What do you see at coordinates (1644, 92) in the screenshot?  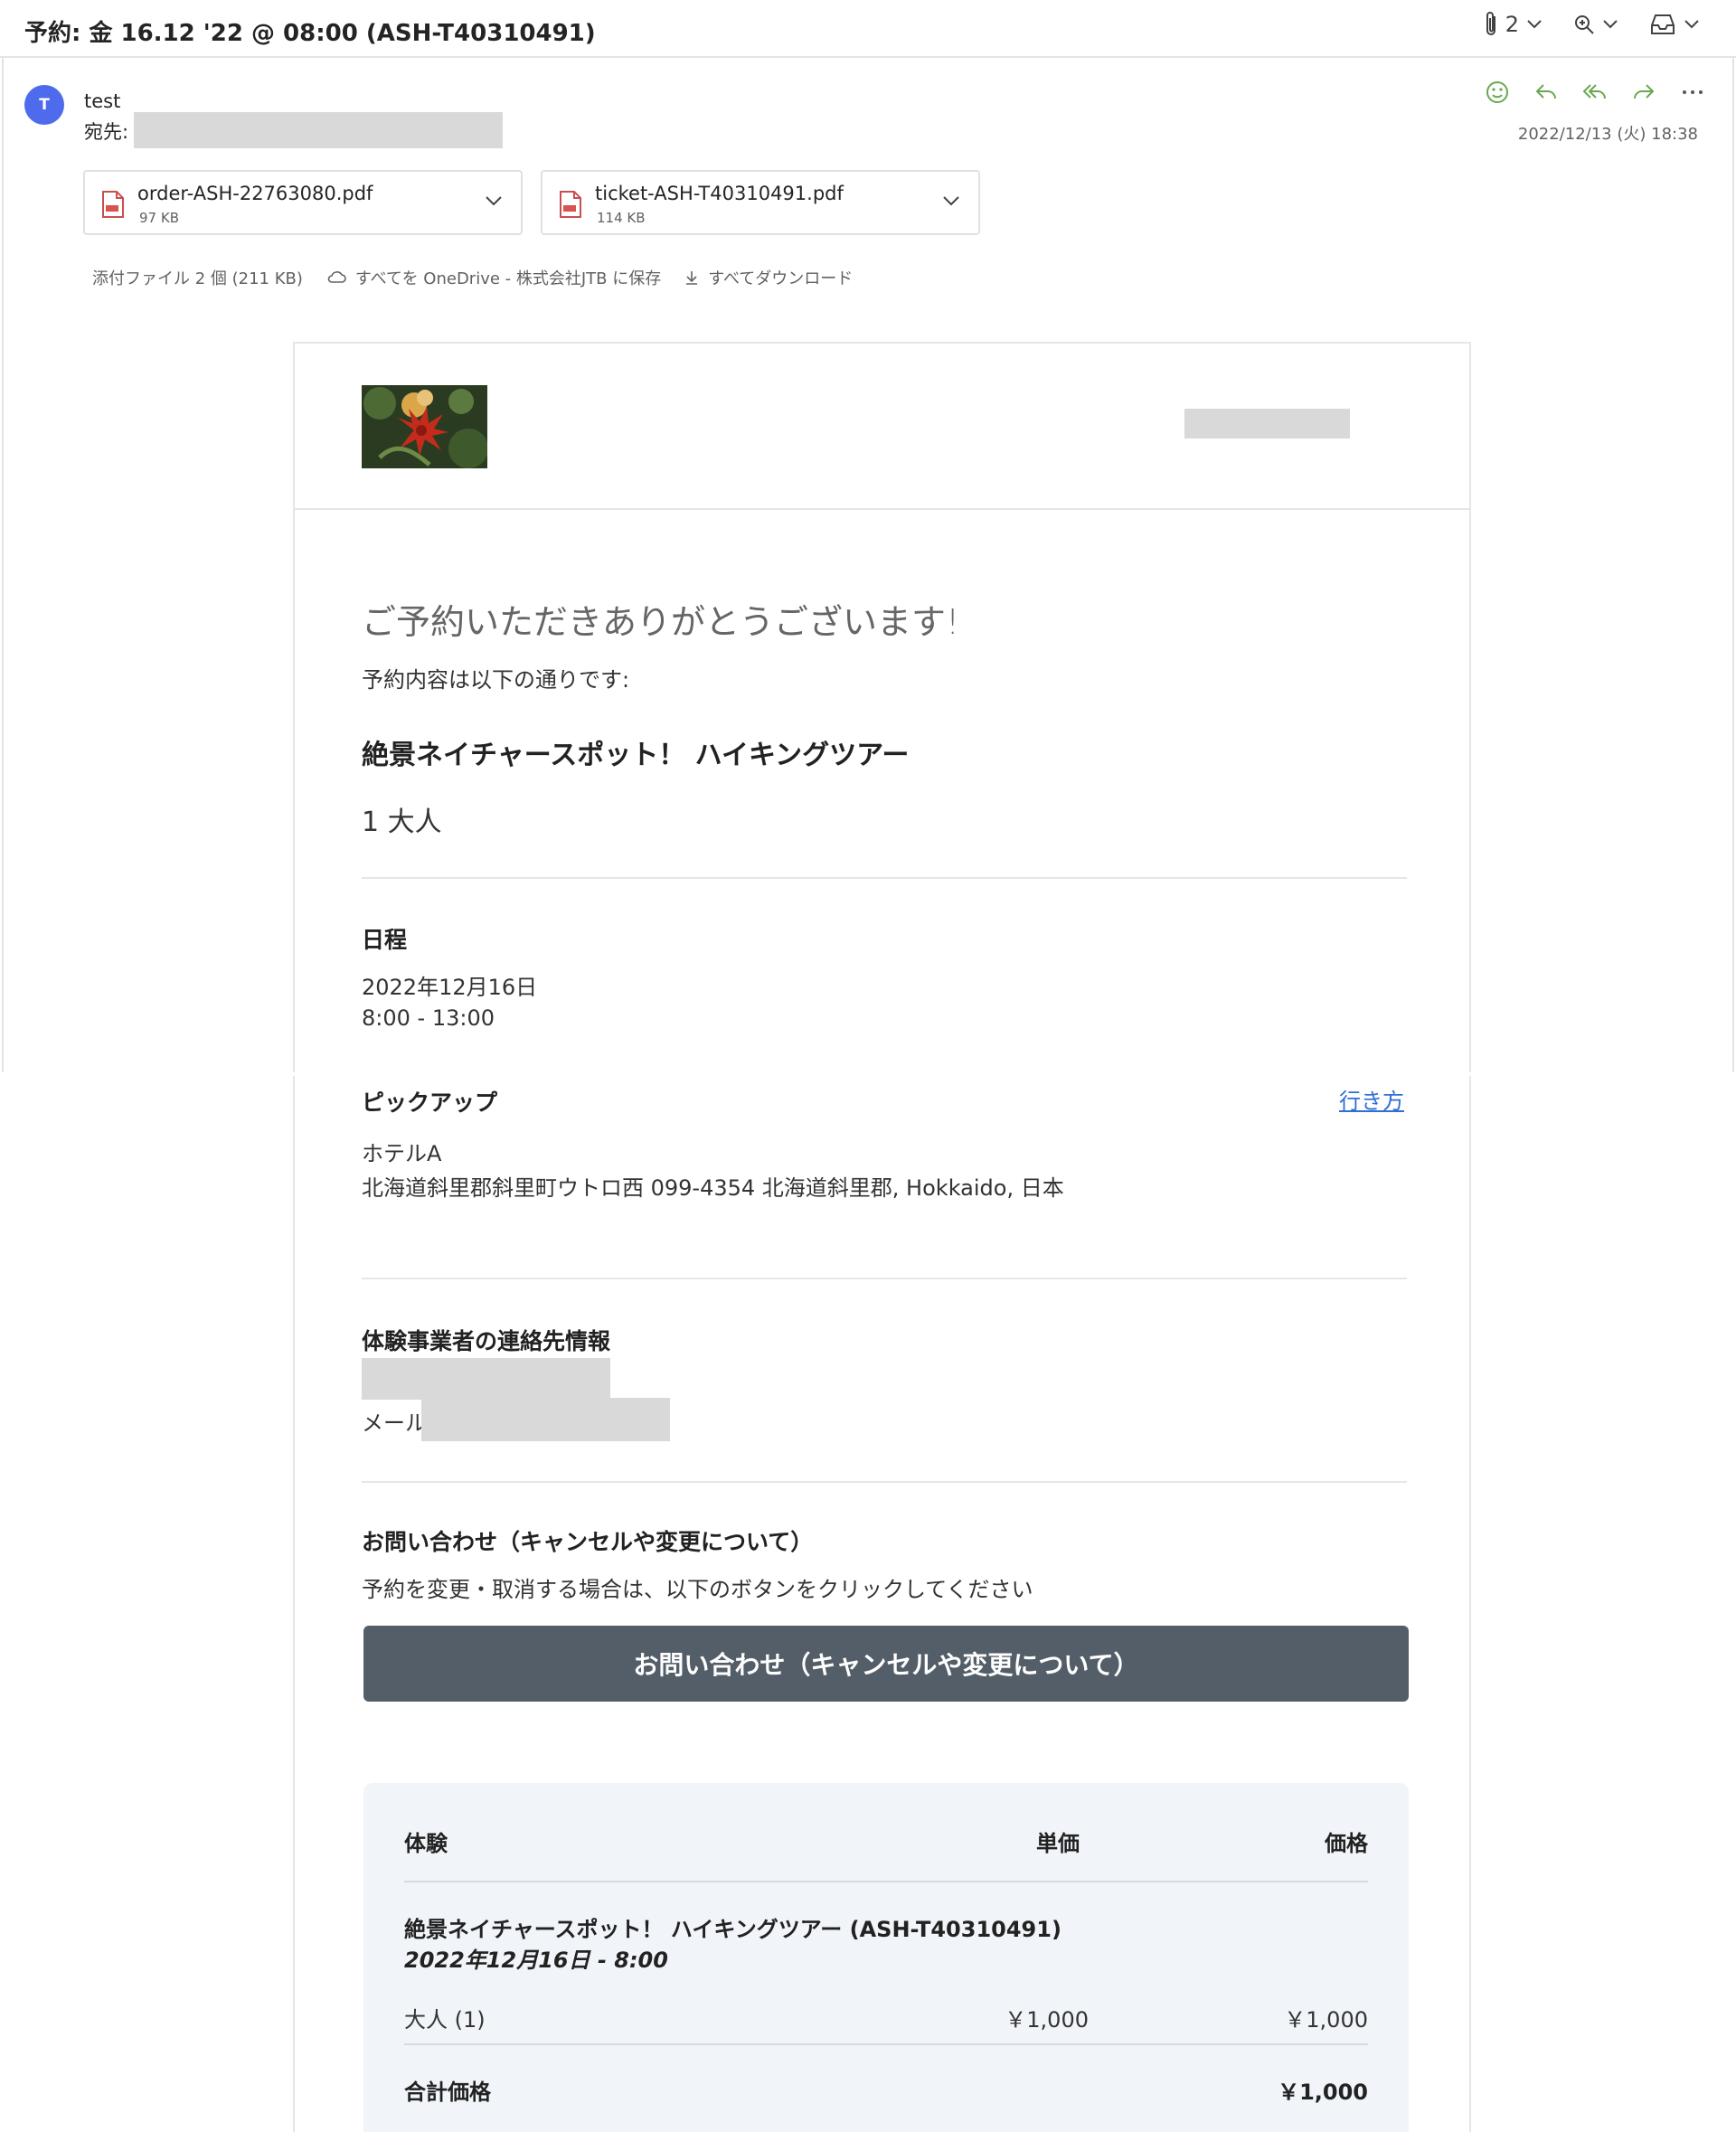 I see `forward-button` at bounding box center [1644, 92].